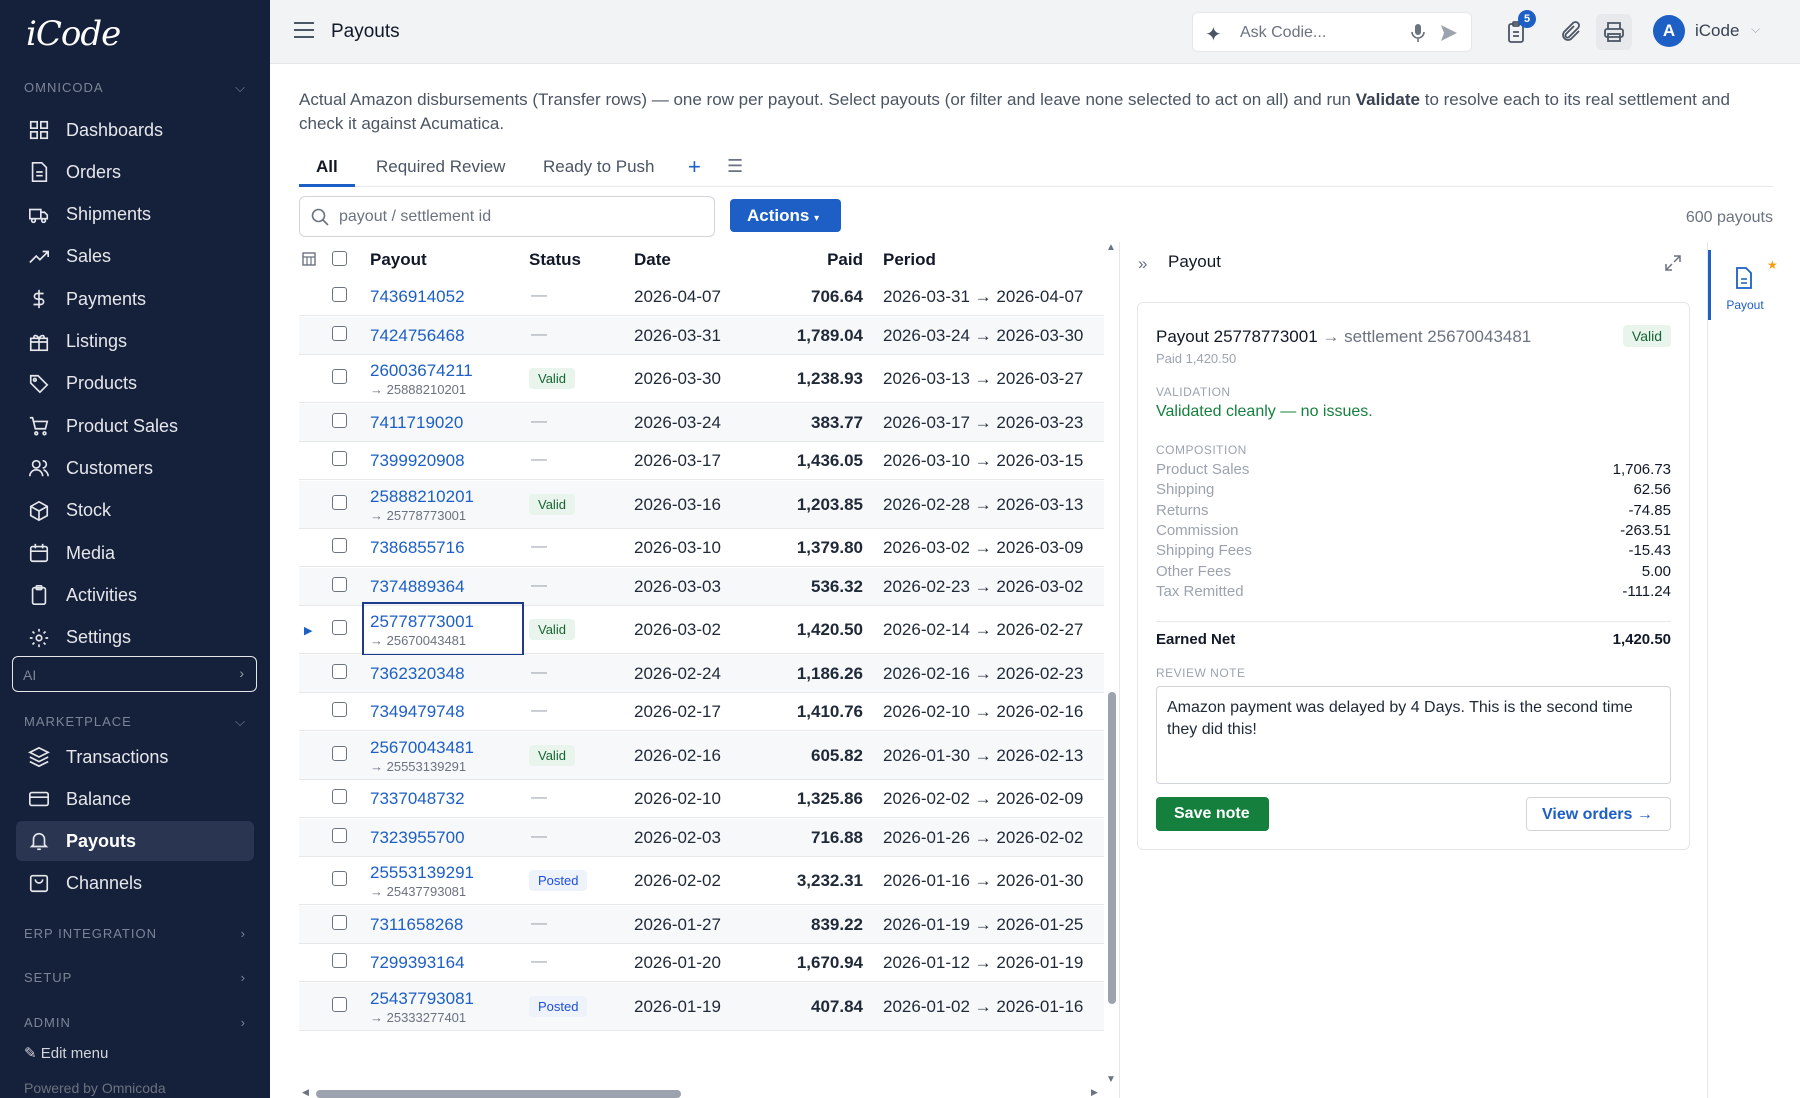 The width and height of the screenshot is (1800, 1098). I want to click on payout-id-link: 25437793081, so click(422, 999).